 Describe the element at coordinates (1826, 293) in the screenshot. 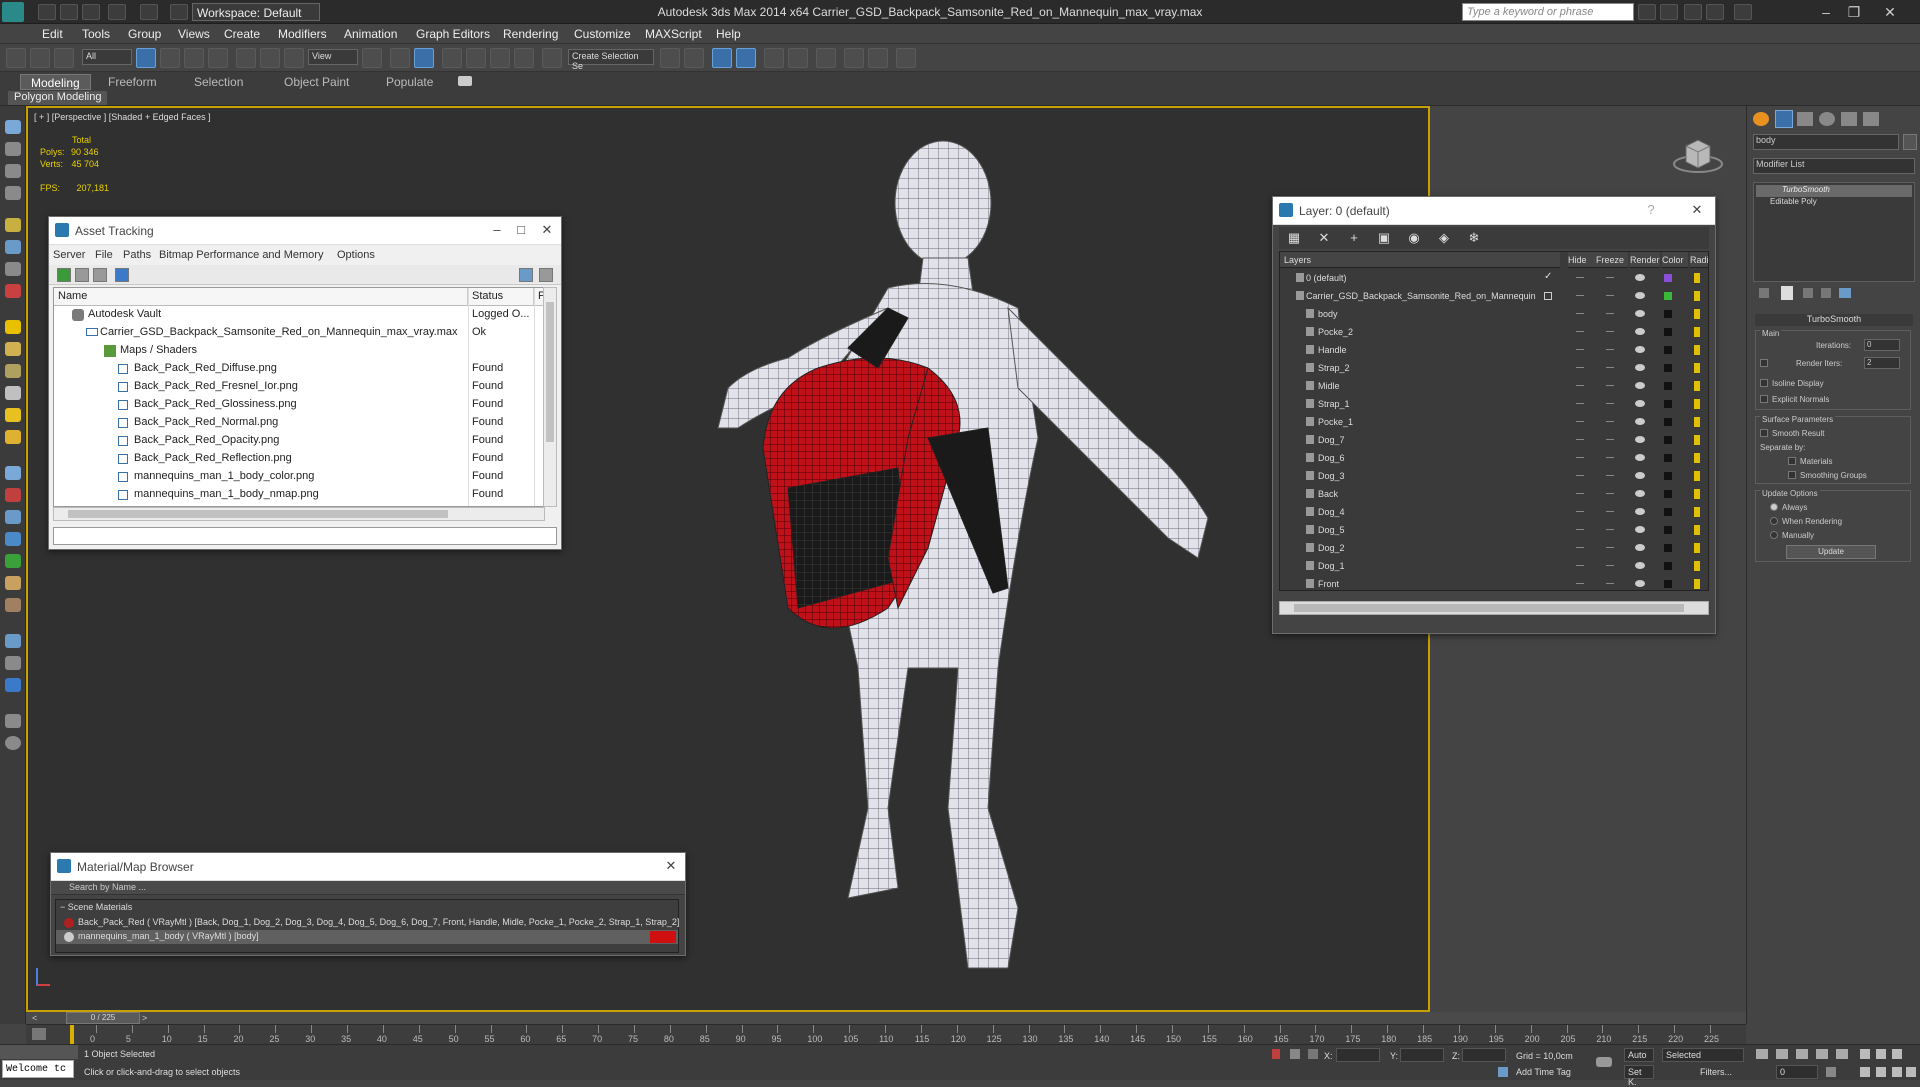

I see `remove-modifier-icon` at that location.